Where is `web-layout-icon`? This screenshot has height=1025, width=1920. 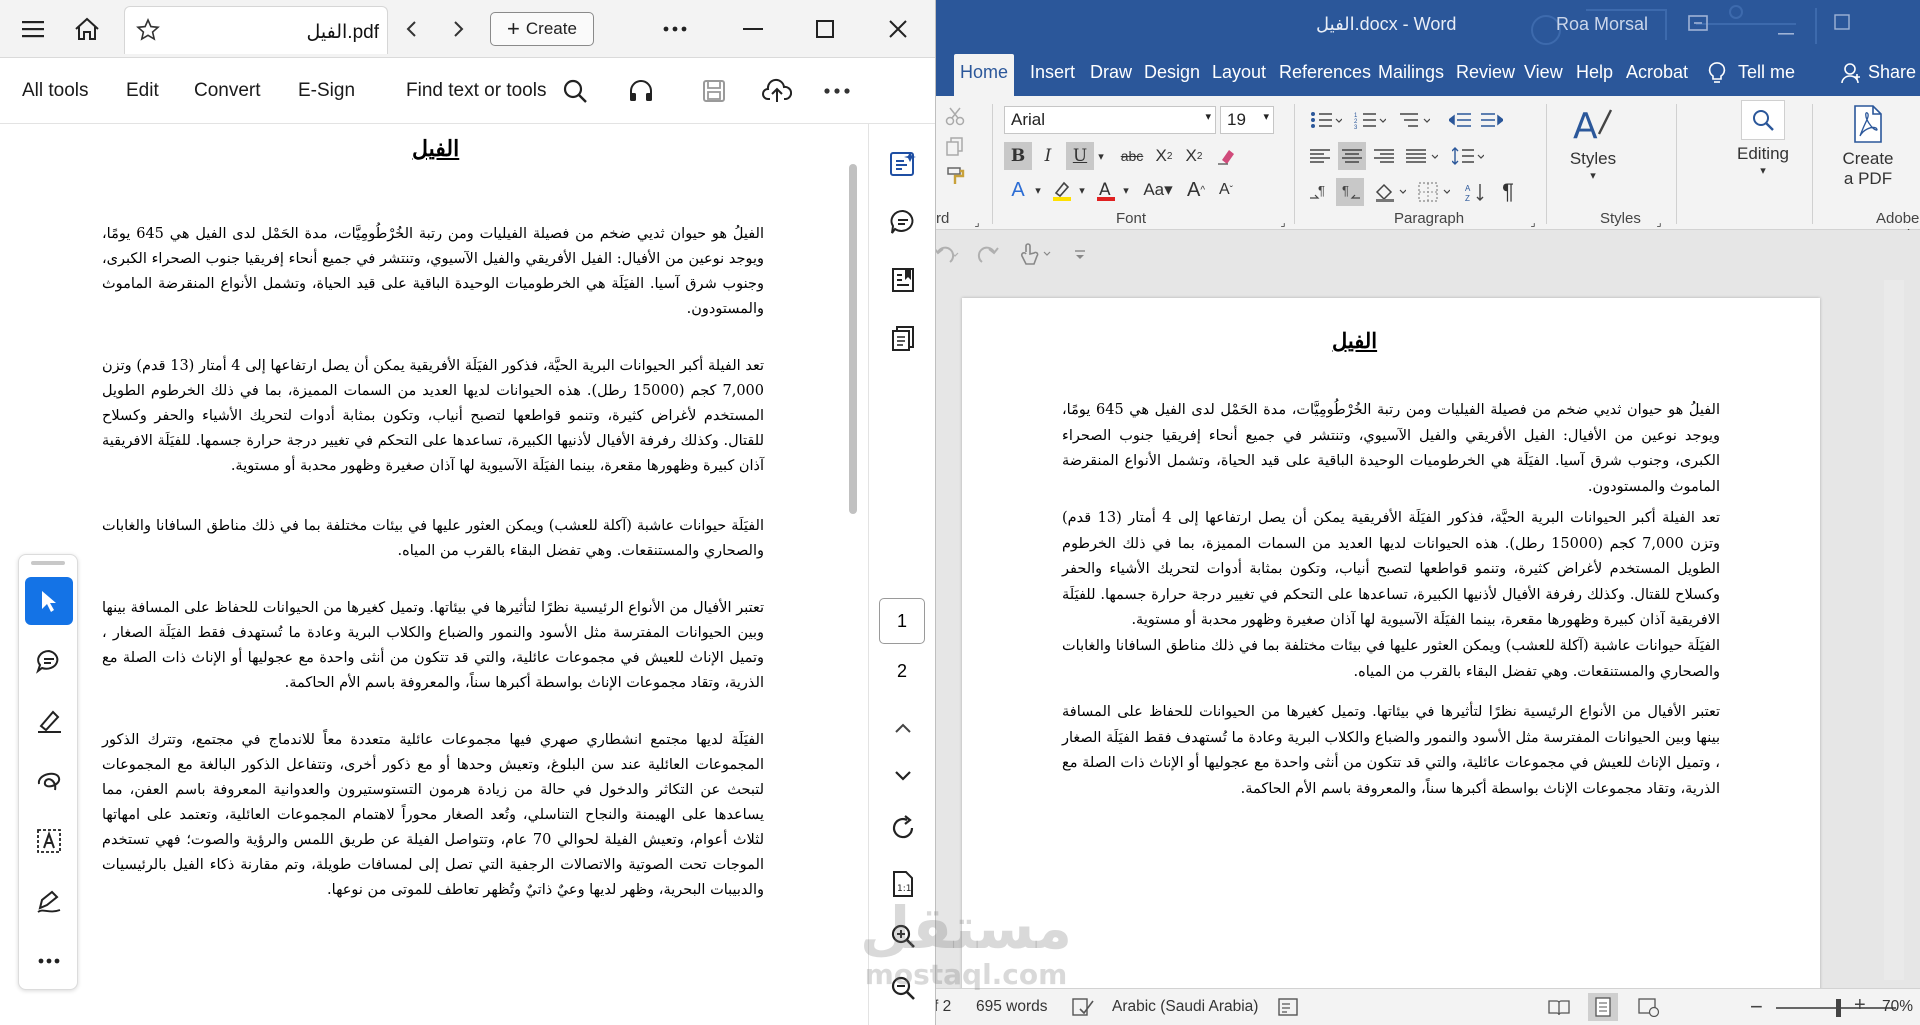 web-layout-icon is located at coordinates (1649, 1009).